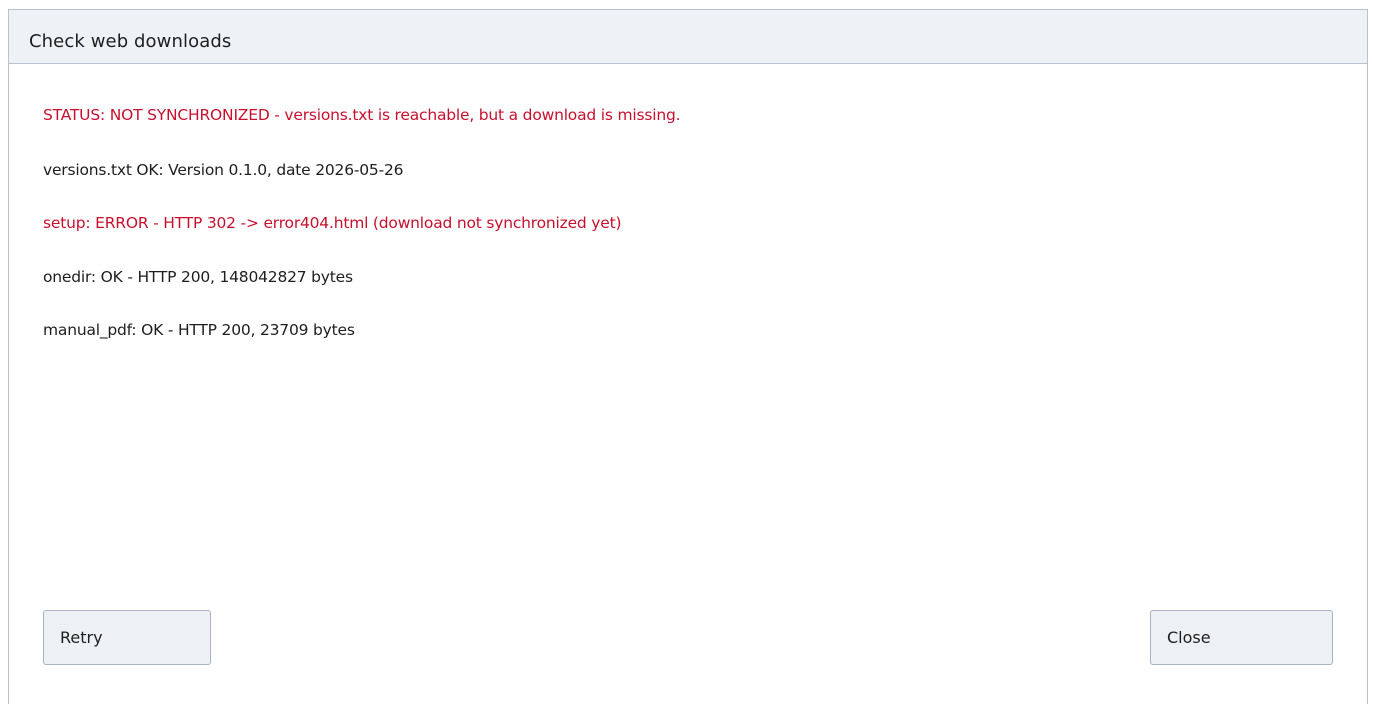 Image resolution: width=1377 pixels, height=704 pixels. Describe the element at coordinates (688, 37) in the screenshot. I see `dialog-titlebar: Check web downloads` at that location.